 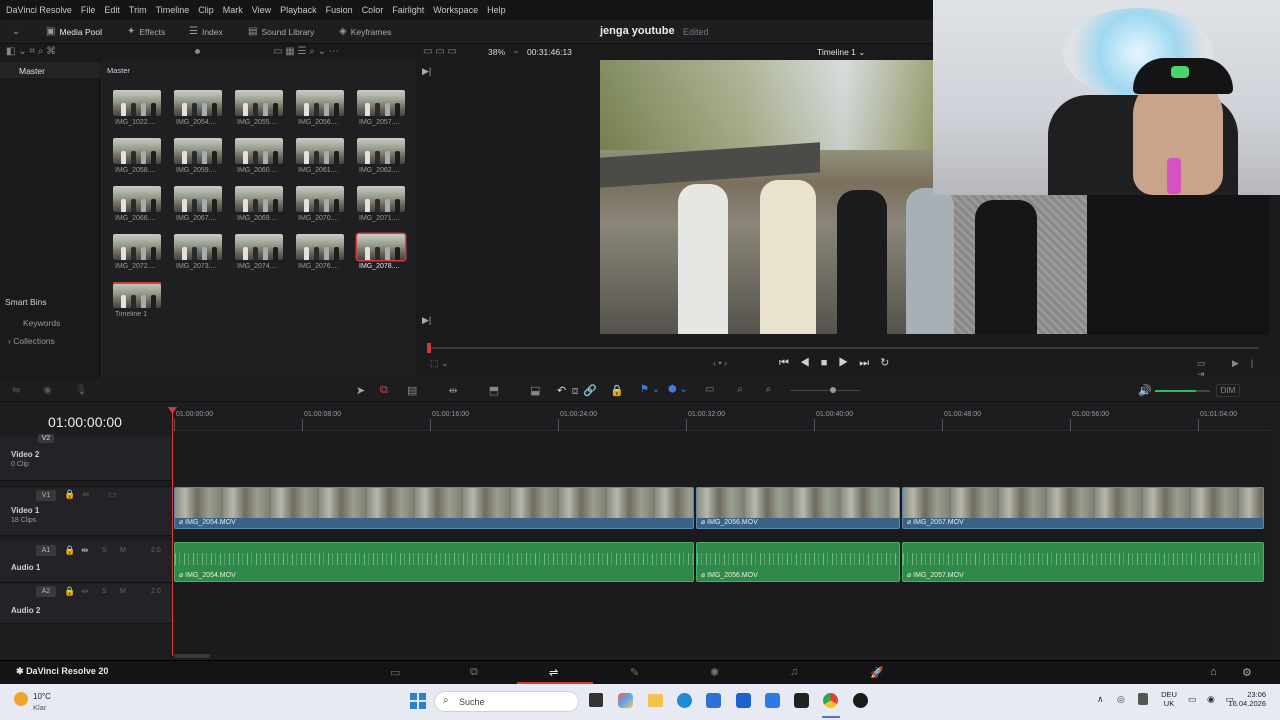 I want to click on taskbar-search: ⌕ Suche, so click(x=506, y=701).